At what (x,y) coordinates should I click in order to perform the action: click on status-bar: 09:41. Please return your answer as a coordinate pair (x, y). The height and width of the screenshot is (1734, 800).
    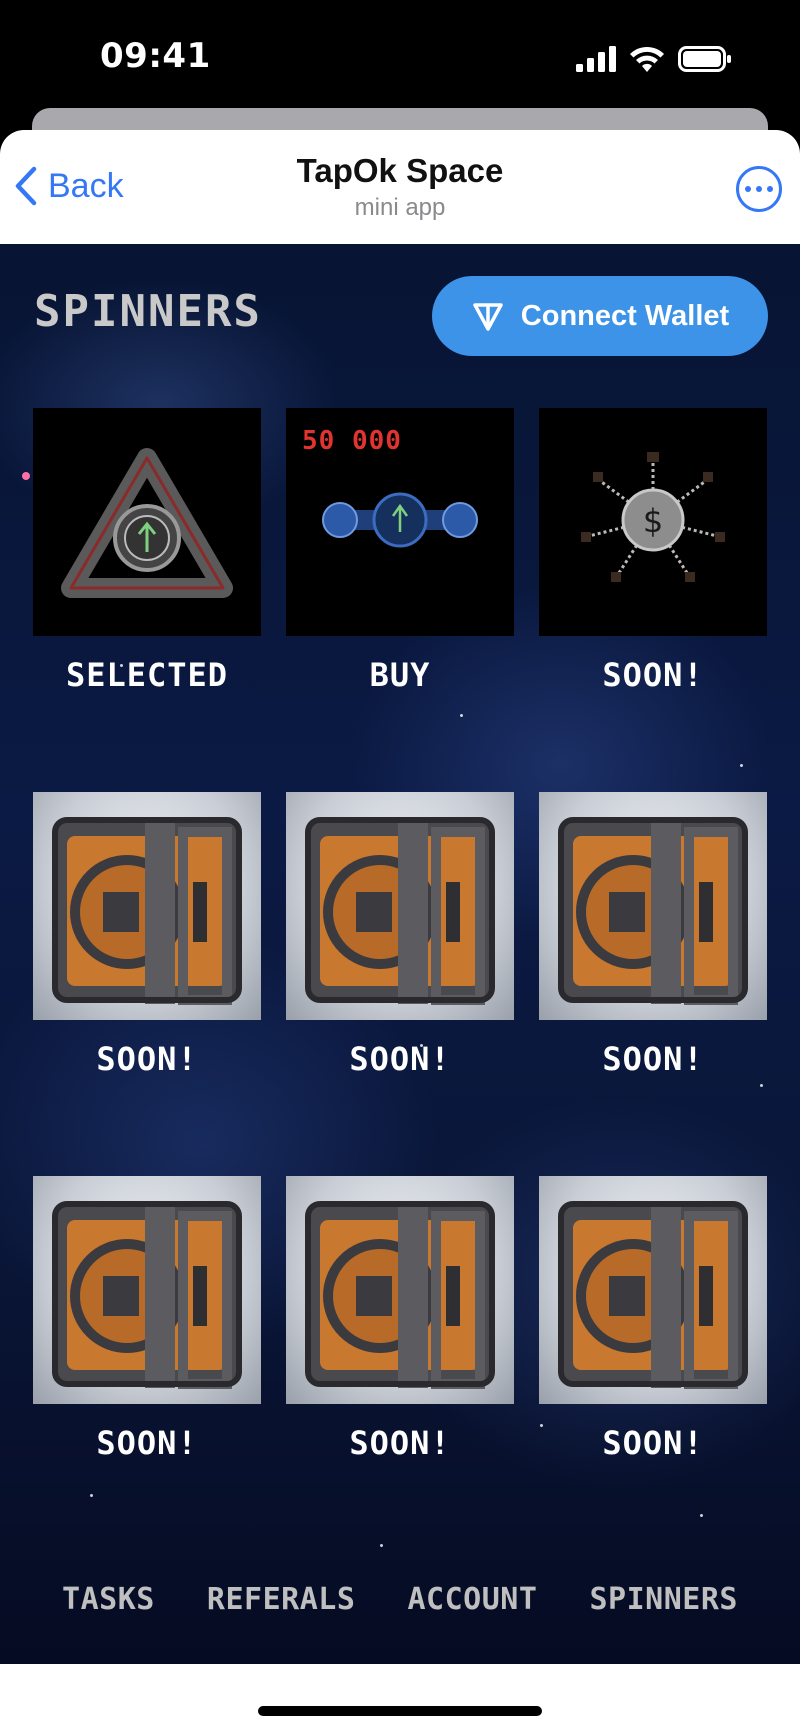
    Looking at the image, I should click on (400, 56).